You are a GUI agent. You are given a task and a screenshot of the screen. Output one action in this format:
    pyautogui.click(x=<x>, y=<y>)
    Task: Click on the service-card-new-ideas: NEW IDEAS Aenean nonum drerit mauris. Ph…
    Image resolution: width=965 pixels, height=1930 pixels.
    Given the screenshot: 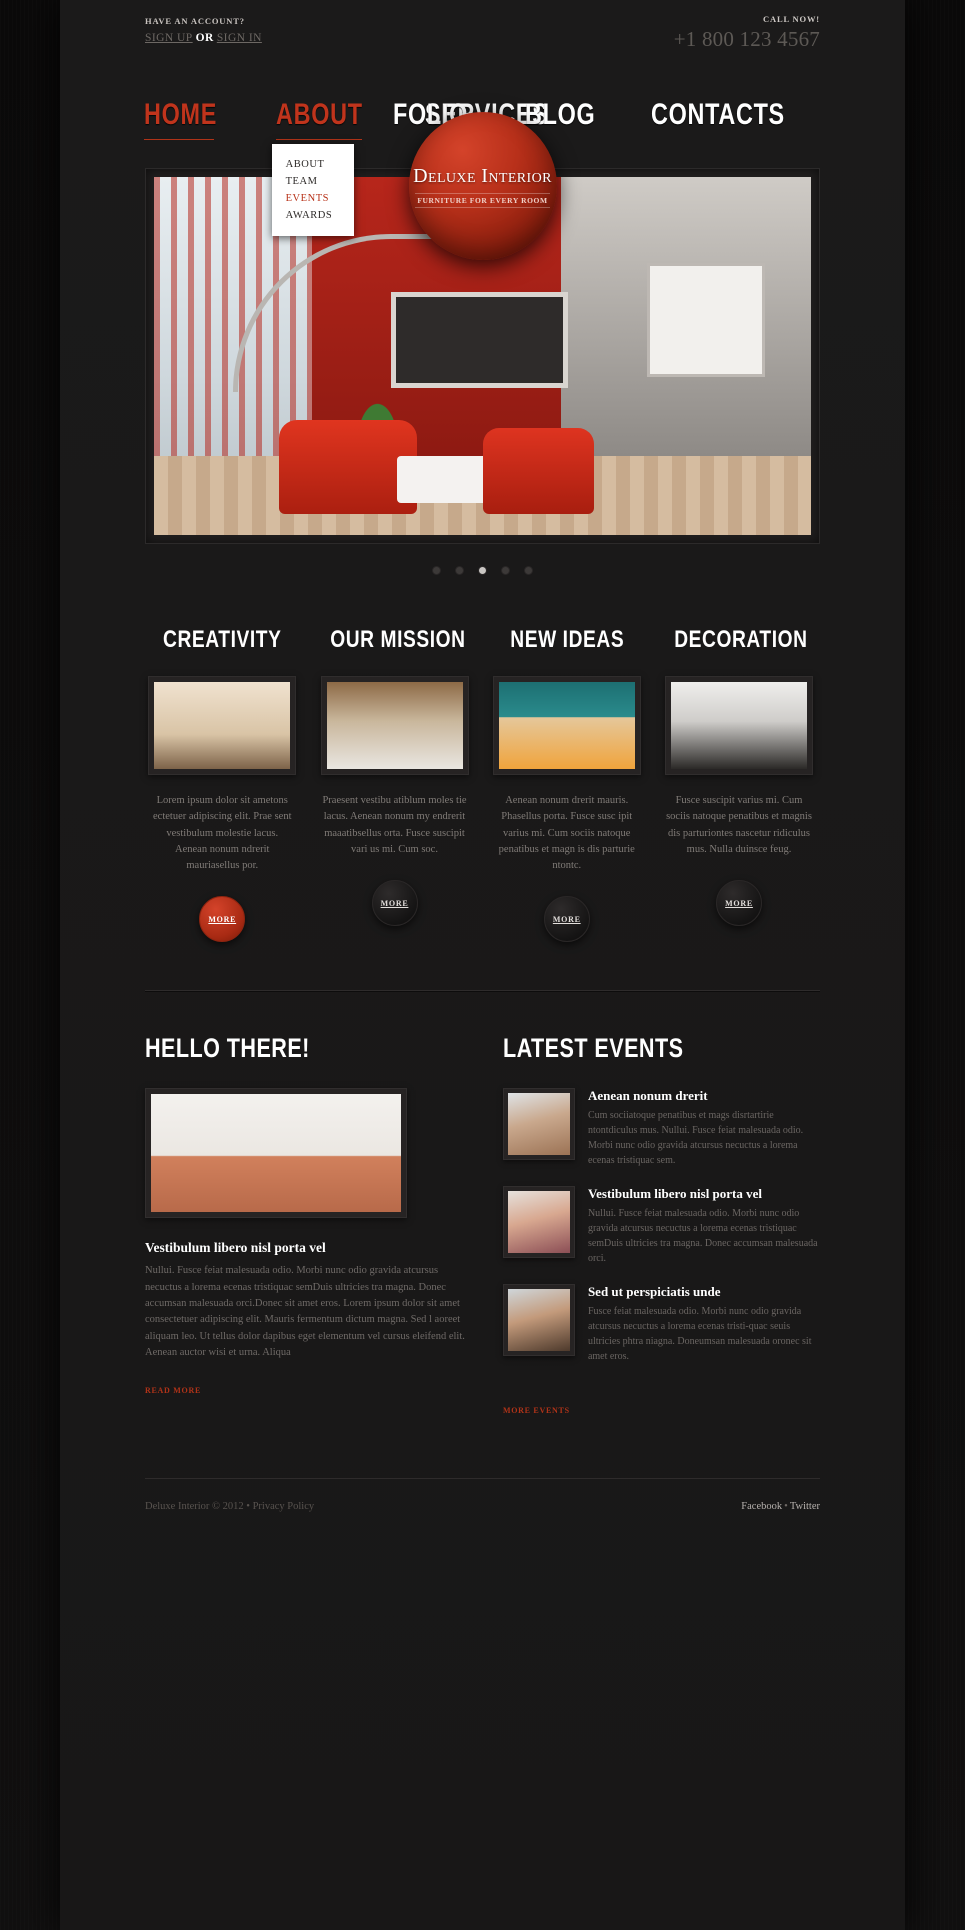 What is the action you would take?
    pyautogui.click(x=567, y=784)
    